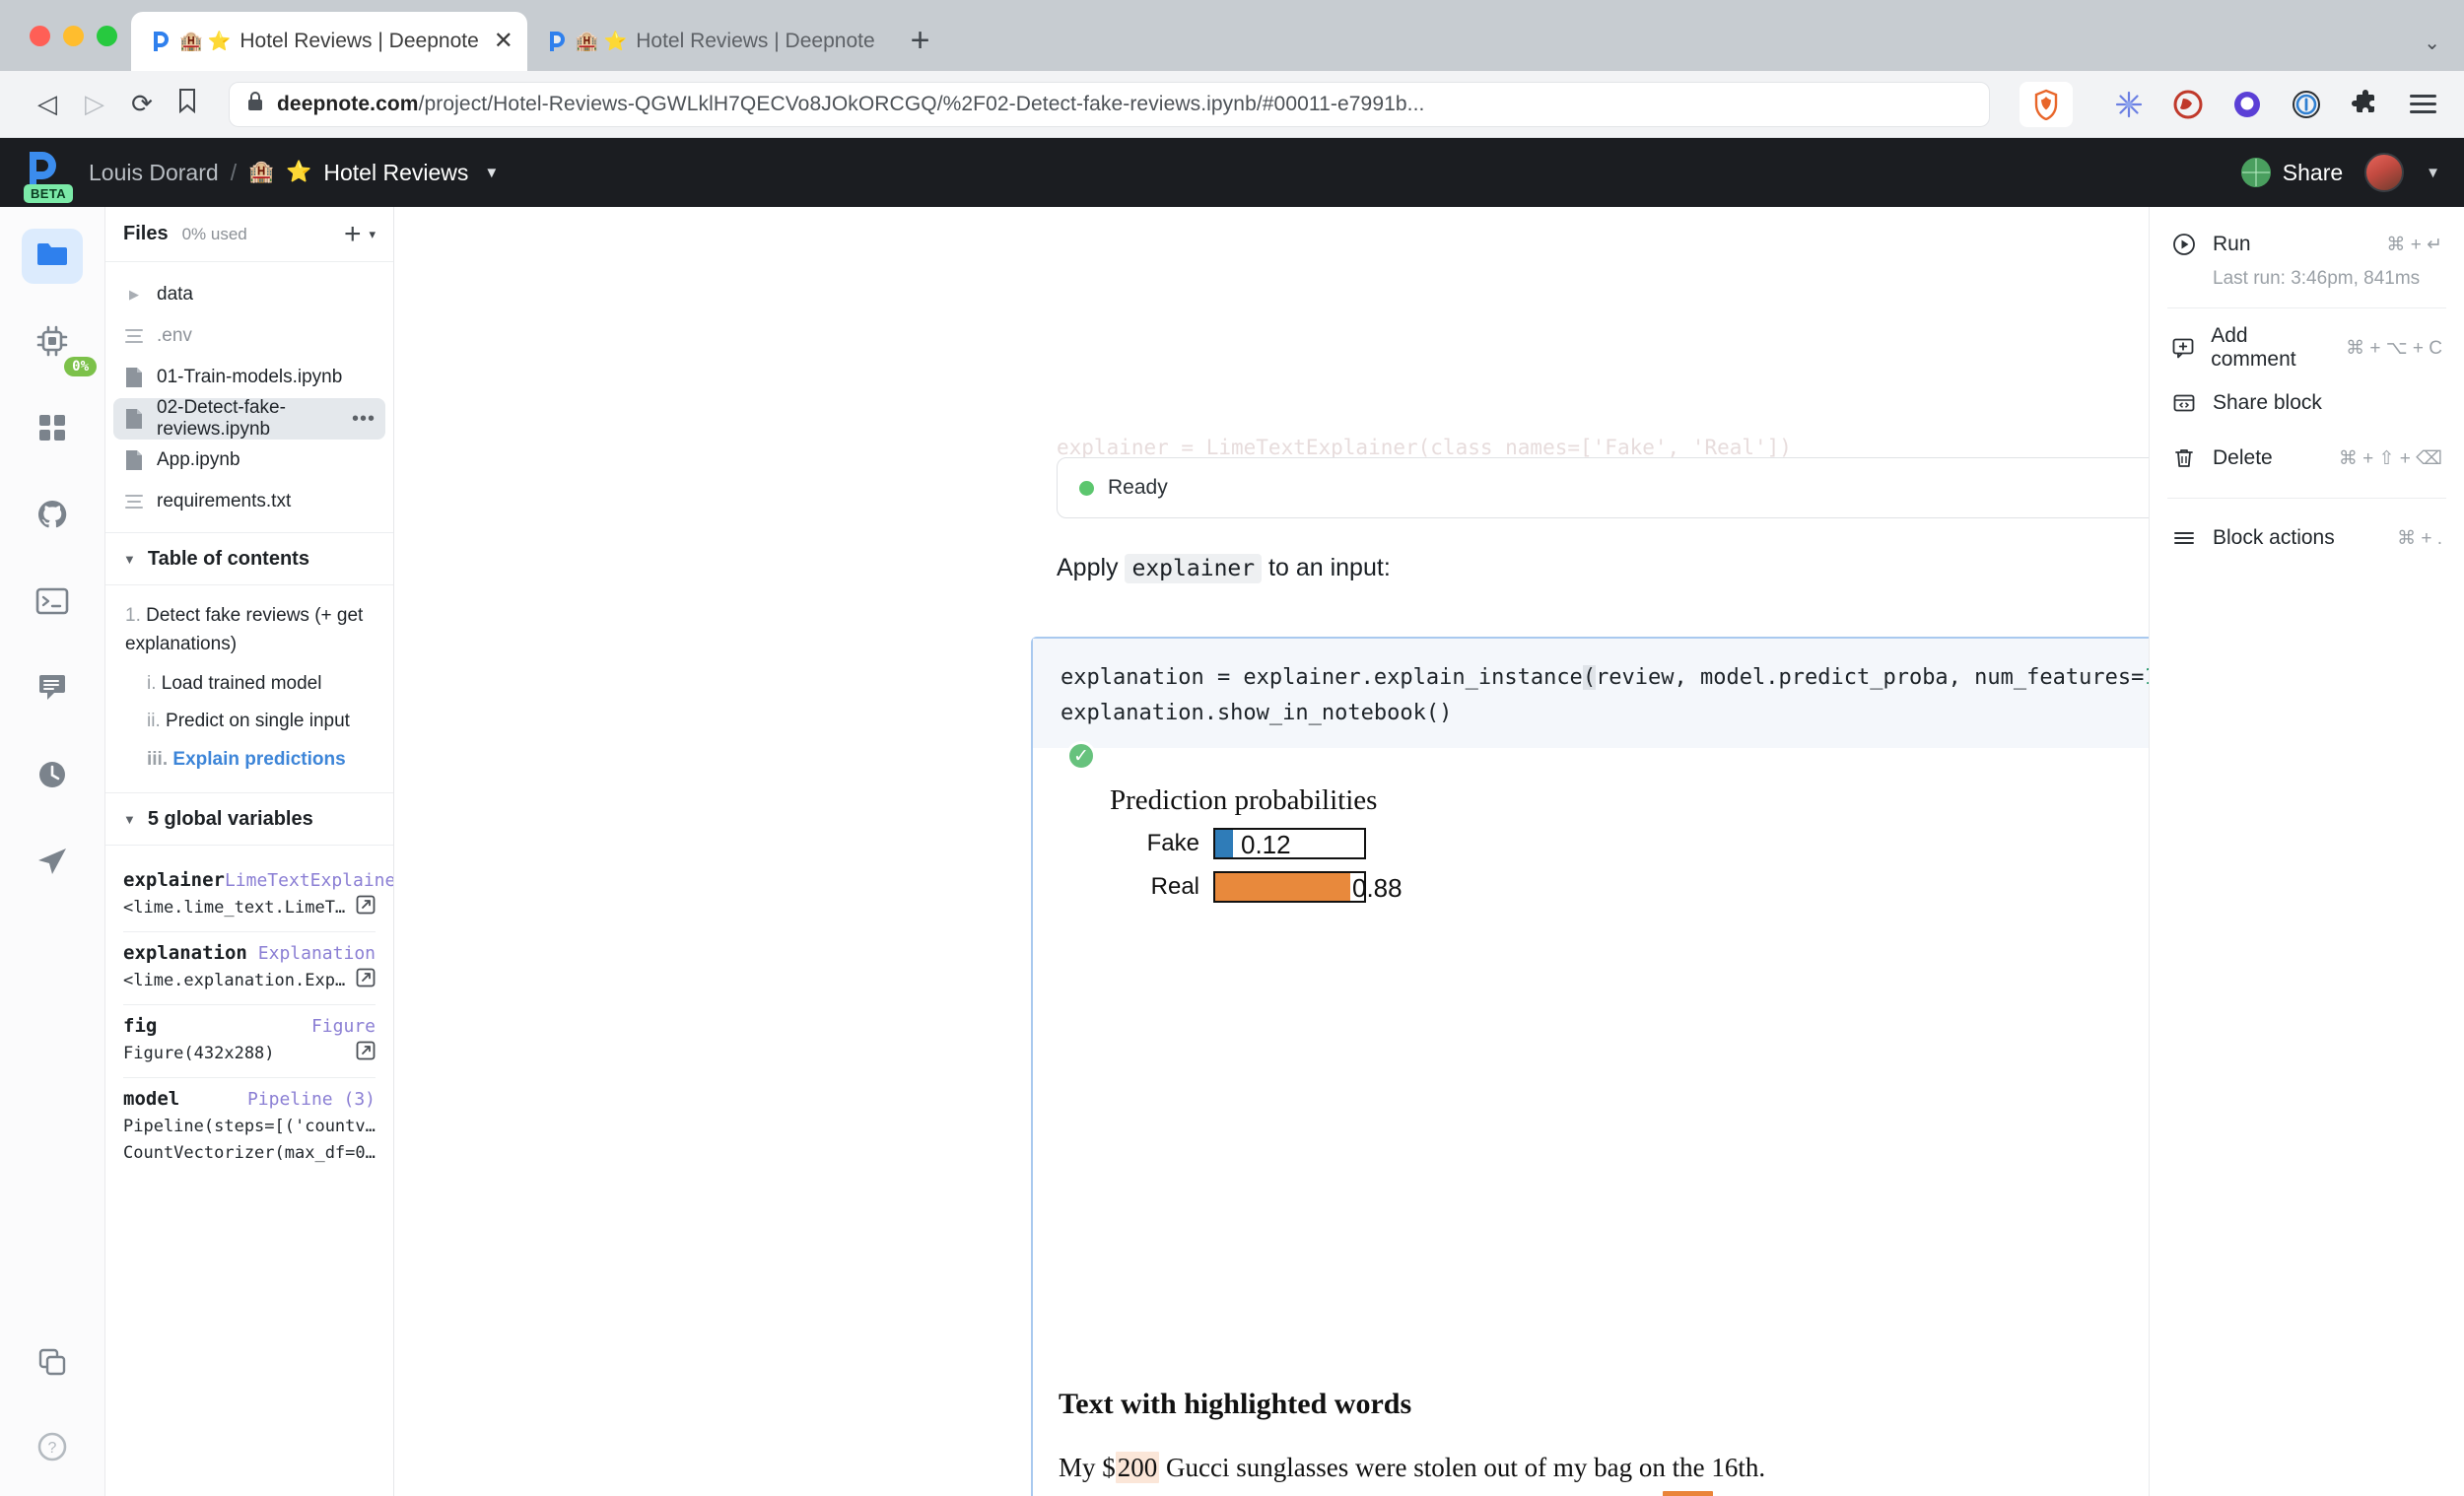 This screenshot has width=2464, height=1496. Describe the element at coordinates (503, 41) in the screenshot. I see `tab-close-button: ✕` at that location.